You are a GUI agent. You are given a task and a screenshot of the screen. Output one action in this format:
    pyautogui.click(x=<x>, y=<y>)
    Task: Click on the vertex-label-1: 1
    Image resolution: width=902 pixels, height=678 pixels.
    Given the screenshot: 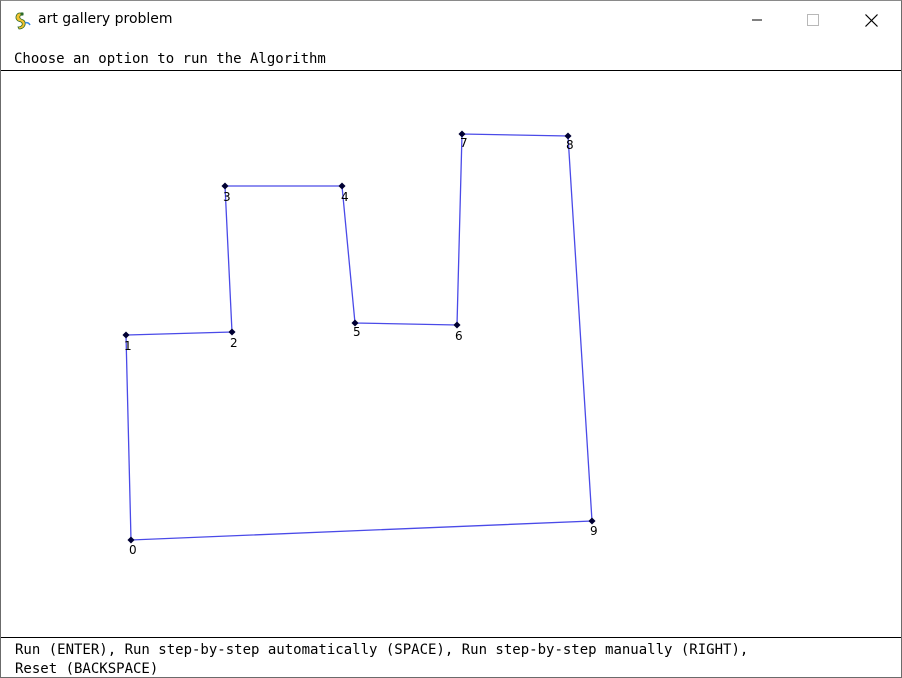 What is the action you would take?
    pyautogui.click(x=128, y=346)
    